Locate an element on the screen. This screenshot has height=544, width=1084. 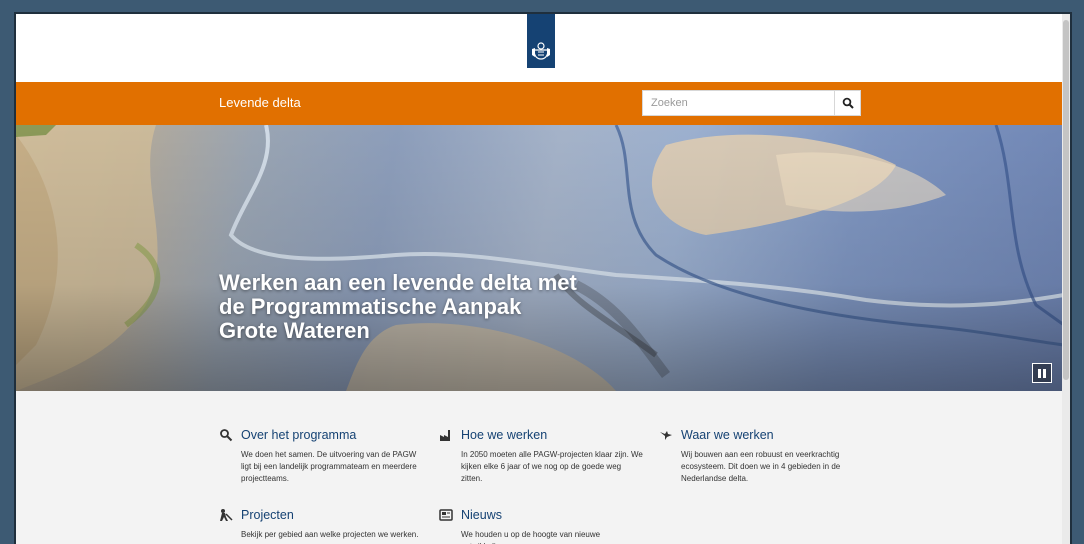
search-icon is located at coordinates (848, 103).